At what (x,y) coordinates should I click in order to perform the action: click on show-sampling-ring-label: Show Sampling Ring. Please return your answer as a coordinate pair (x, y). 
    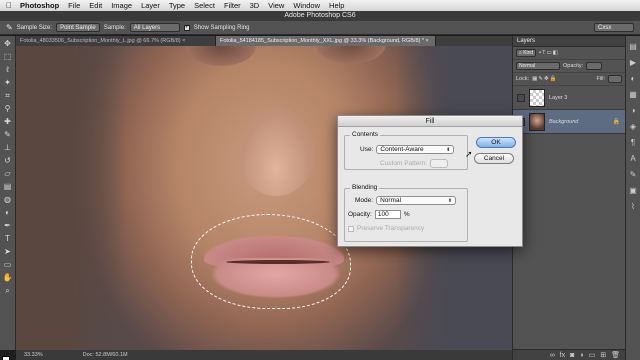
    Looking at the image, I should click on (221, 27).